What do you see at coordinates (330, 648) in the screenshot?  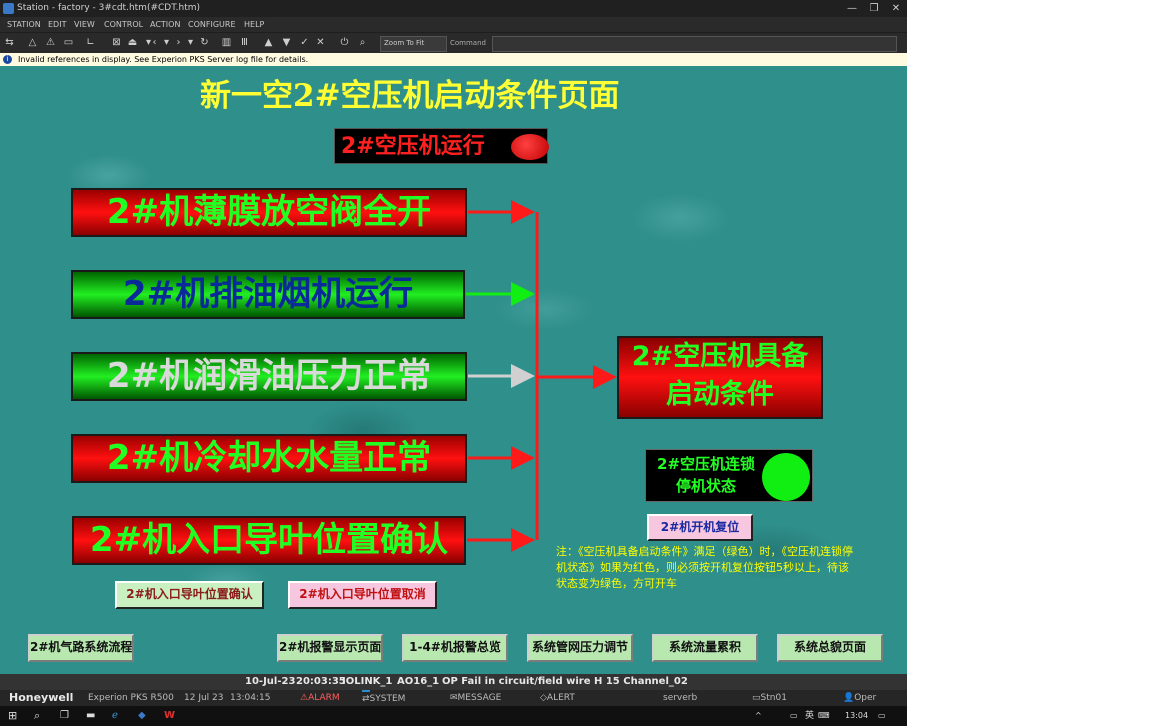 I see `nav-alarm-page-button: 2#机报警显示页面` at bounding box center [330, 648].